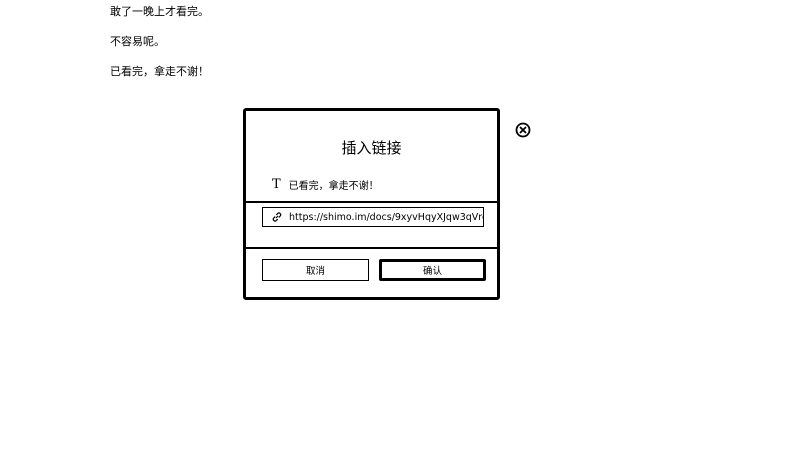  What do you see at coordinates (315, 270) in the screenshot?
I see `cancel-button: 取消` at bounding box center [315, 270].